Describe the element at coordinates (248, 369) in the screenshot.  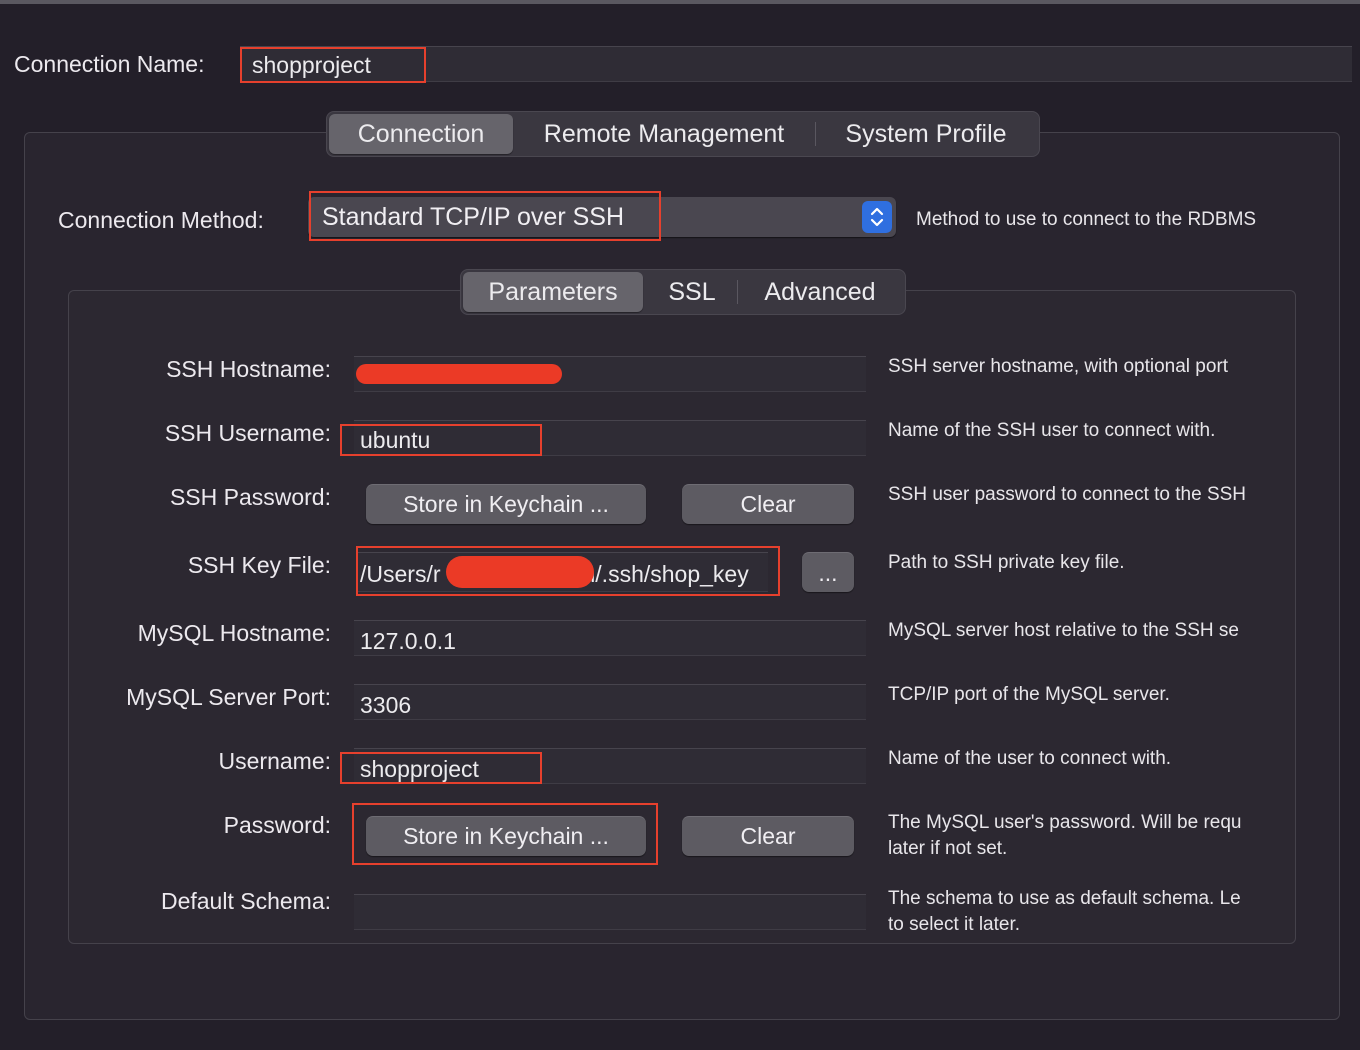
I see `ssh-hostname-label: SSH Hostname:` at that location.